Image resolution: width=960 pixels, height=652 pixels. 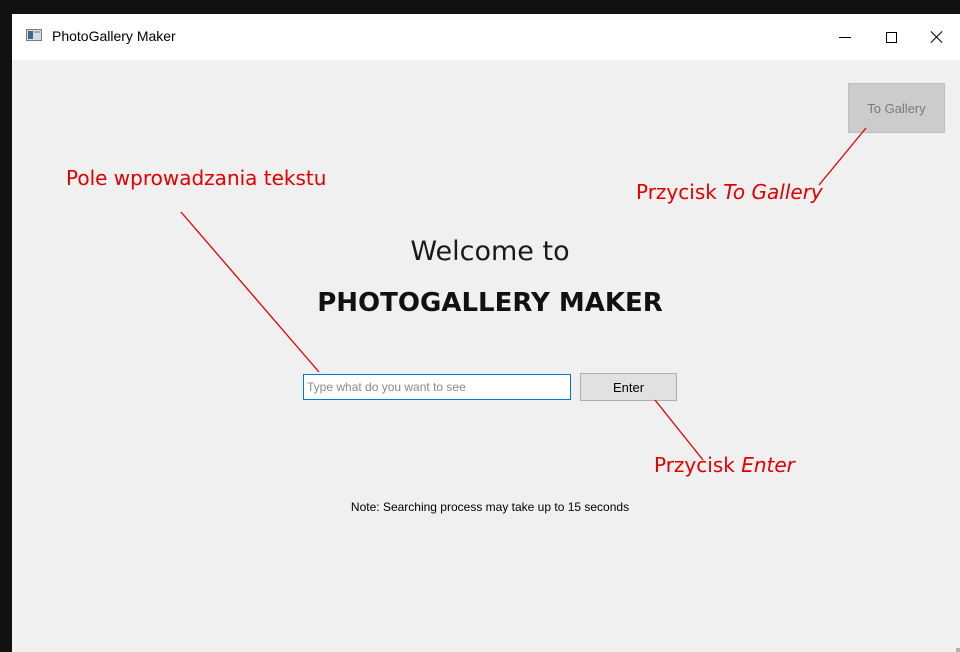 What do you see at coordinates (680, 192) in the screenshot?
I see `annotation-gallery-prefix: Przycisk` at bounding box center [680, 192].